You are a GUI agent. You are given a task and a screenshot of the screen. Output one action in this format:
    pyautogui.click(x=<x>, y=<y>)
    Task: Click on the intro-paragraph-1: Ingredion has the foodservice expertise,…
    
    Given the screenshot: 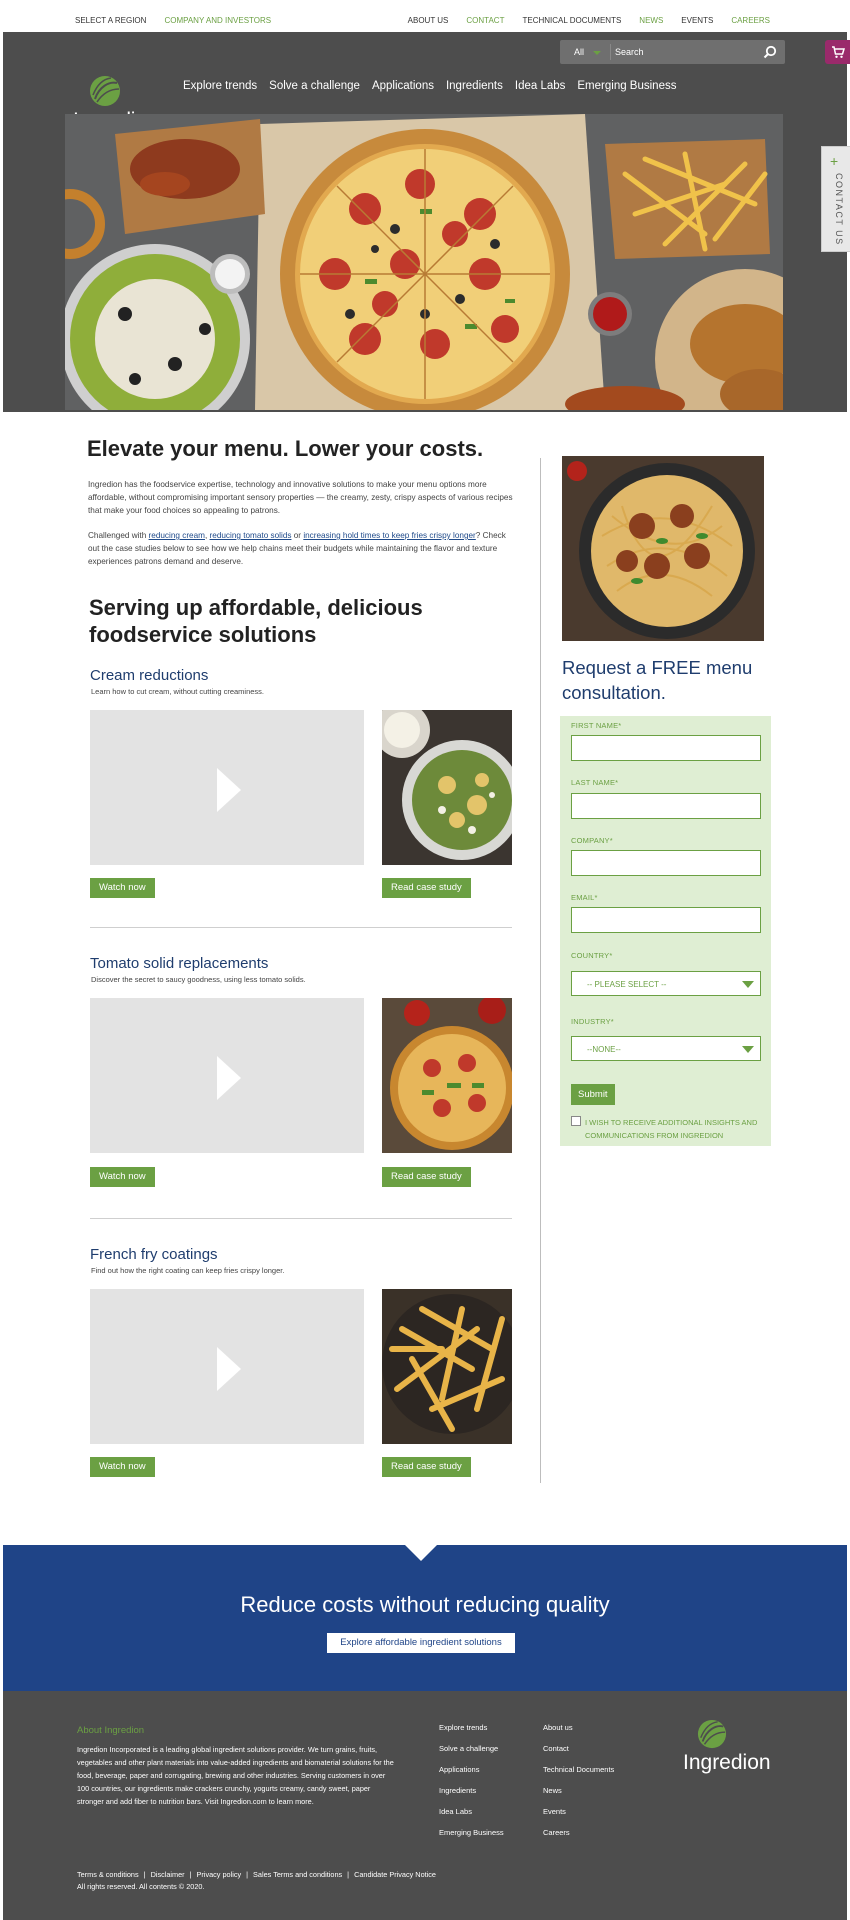 What is the action you would take?
    pyautogui.click(x=300, y=497)
    